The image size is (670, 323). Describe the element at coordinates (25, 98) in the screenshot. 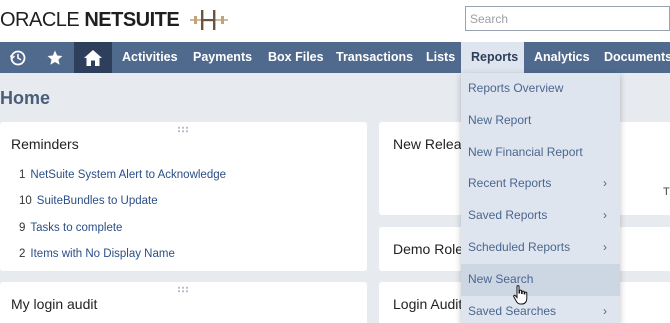

I see `page-title: Home` at that location.